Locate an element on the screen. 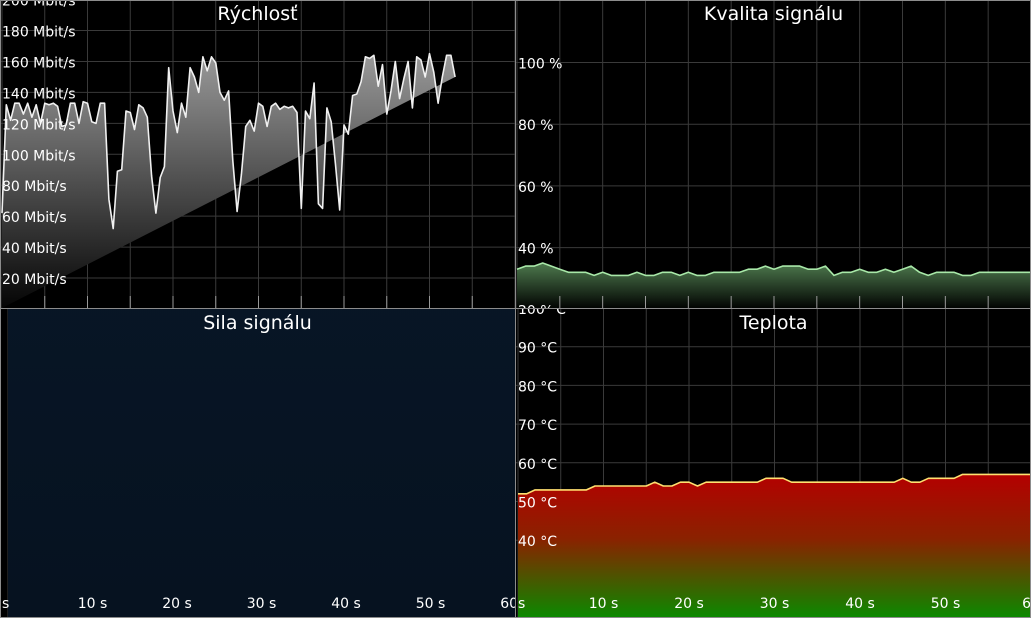 The height and width of the screenshot is (618, 1031). temperature-x-tick-label: s is located at coordinates (521, 604).